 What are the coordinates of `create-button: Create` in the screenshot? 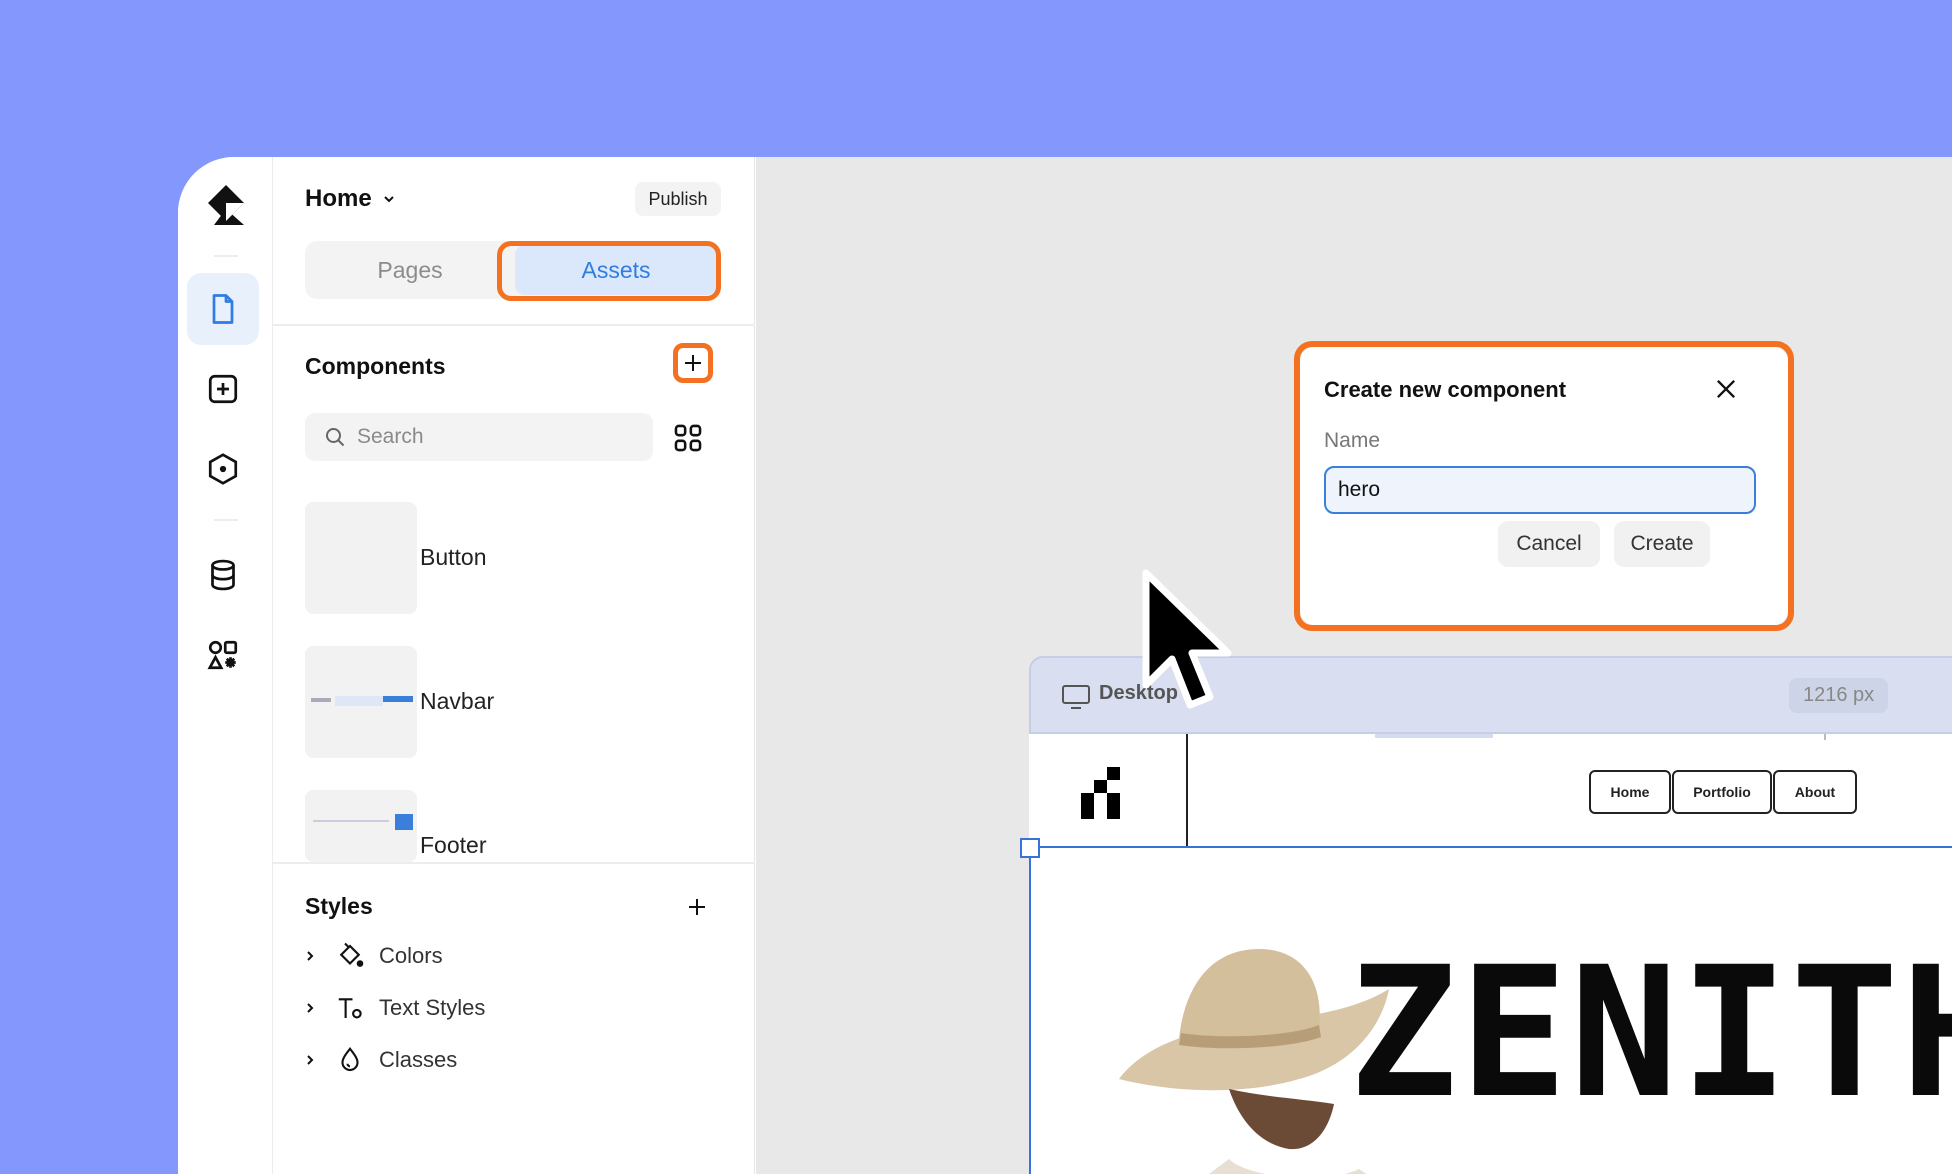 It's located at (1662, 544).